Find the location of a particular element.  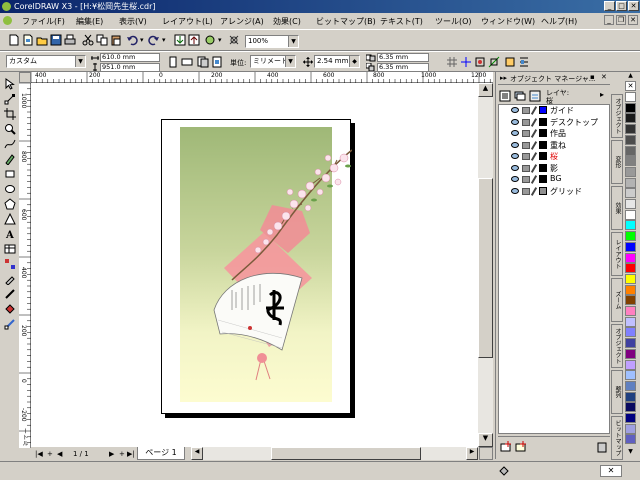

basic-shapes-tool-icon is located at coordinates (10, 219).